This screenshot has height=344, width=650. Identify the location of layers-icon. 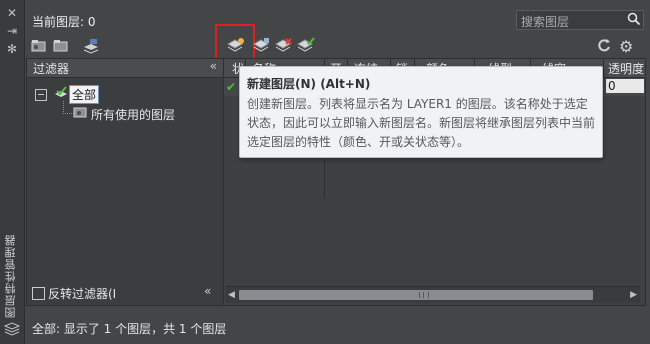
(12, 329).